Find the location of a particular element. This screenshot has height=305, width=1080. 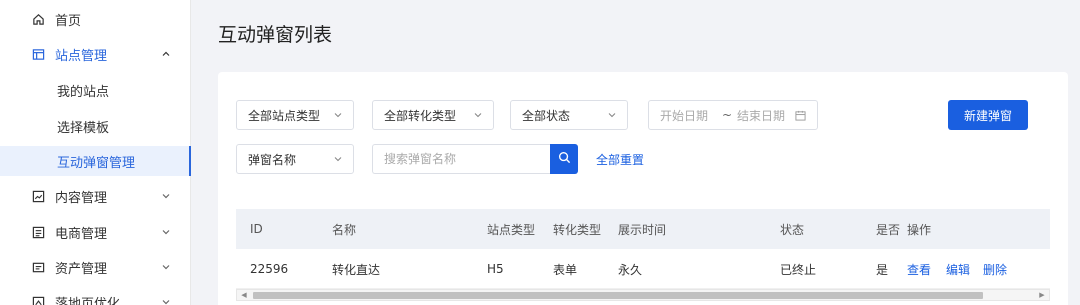

column-header-actions: 操作 is located at coordinates (919, 229).